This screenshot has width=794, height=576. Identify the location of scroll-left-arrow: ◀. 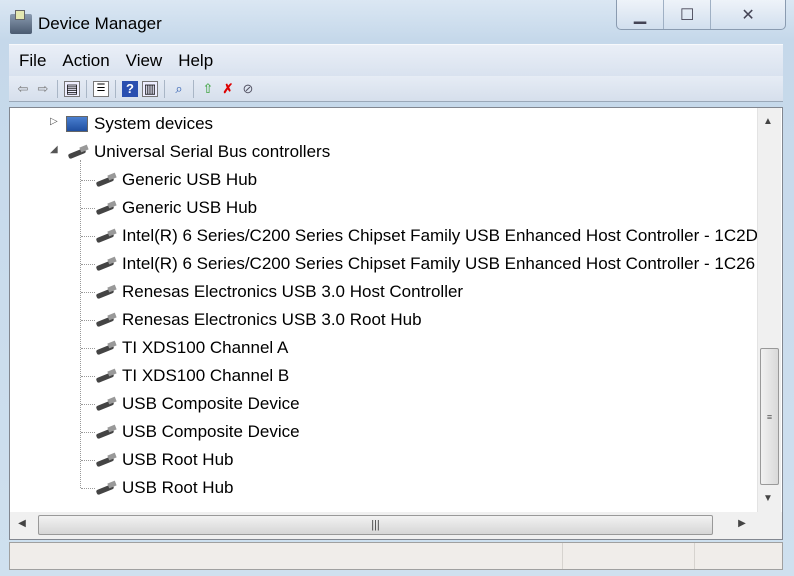
(22, 523).